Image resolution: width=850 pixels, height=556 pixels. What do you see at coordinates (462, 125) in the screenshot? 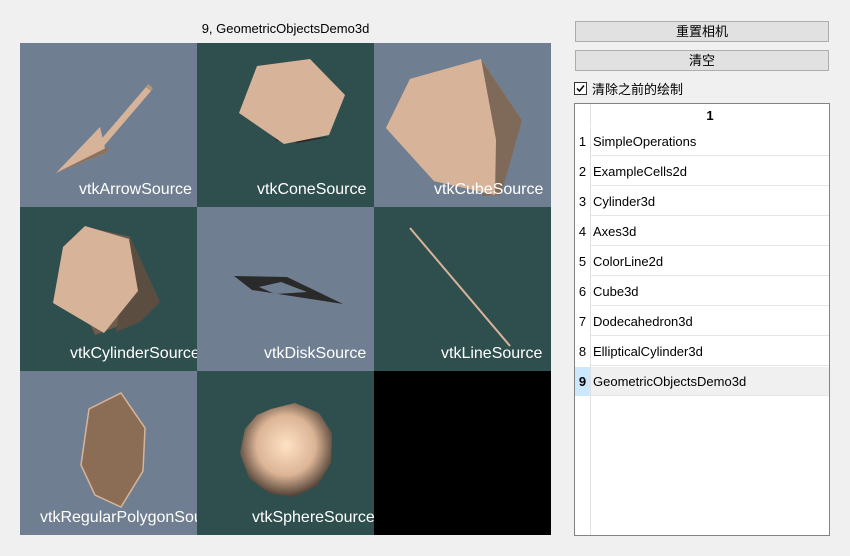
I see `render-cell-cube: vtkCubeSource` at bounding box center [462, 125].